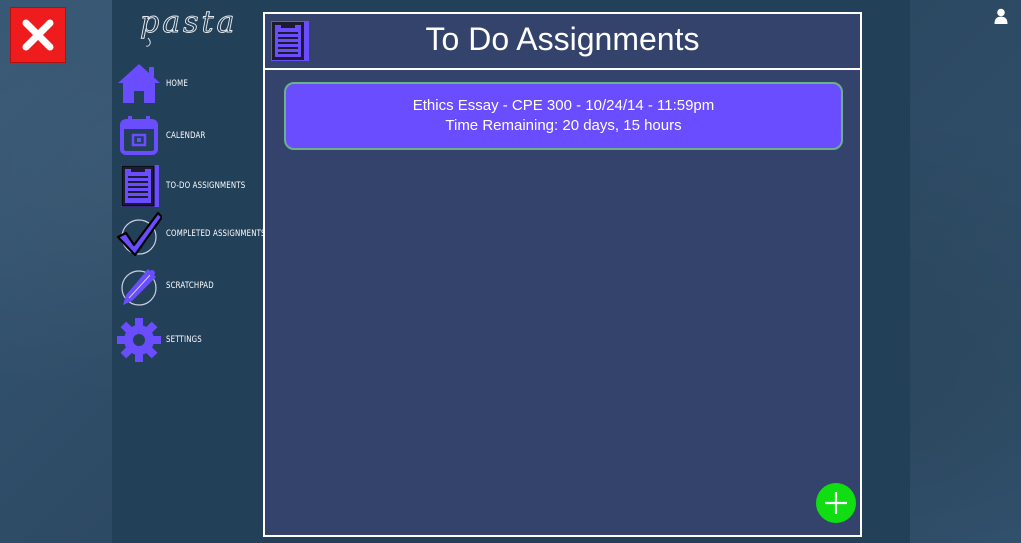  Describe the element at coordinates (177, 84) in the screenshot. I see `nav-label-home: HOME` at that location.